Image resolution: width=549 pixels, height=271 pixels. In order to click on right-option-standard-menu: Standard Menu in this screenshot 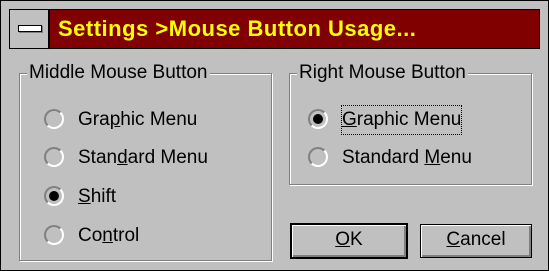, I will do `click(415, 158)`.